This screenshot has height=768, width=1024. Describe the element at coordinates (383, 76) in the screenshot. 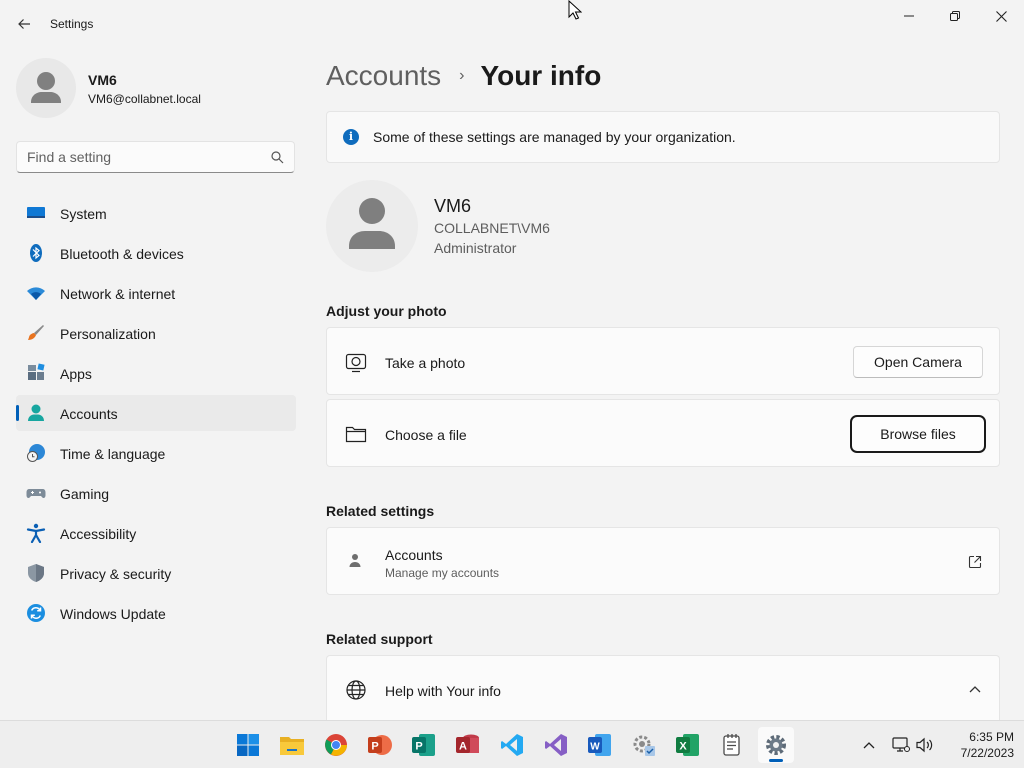

I see `breadcrumb-parent: Accounts` at that location.